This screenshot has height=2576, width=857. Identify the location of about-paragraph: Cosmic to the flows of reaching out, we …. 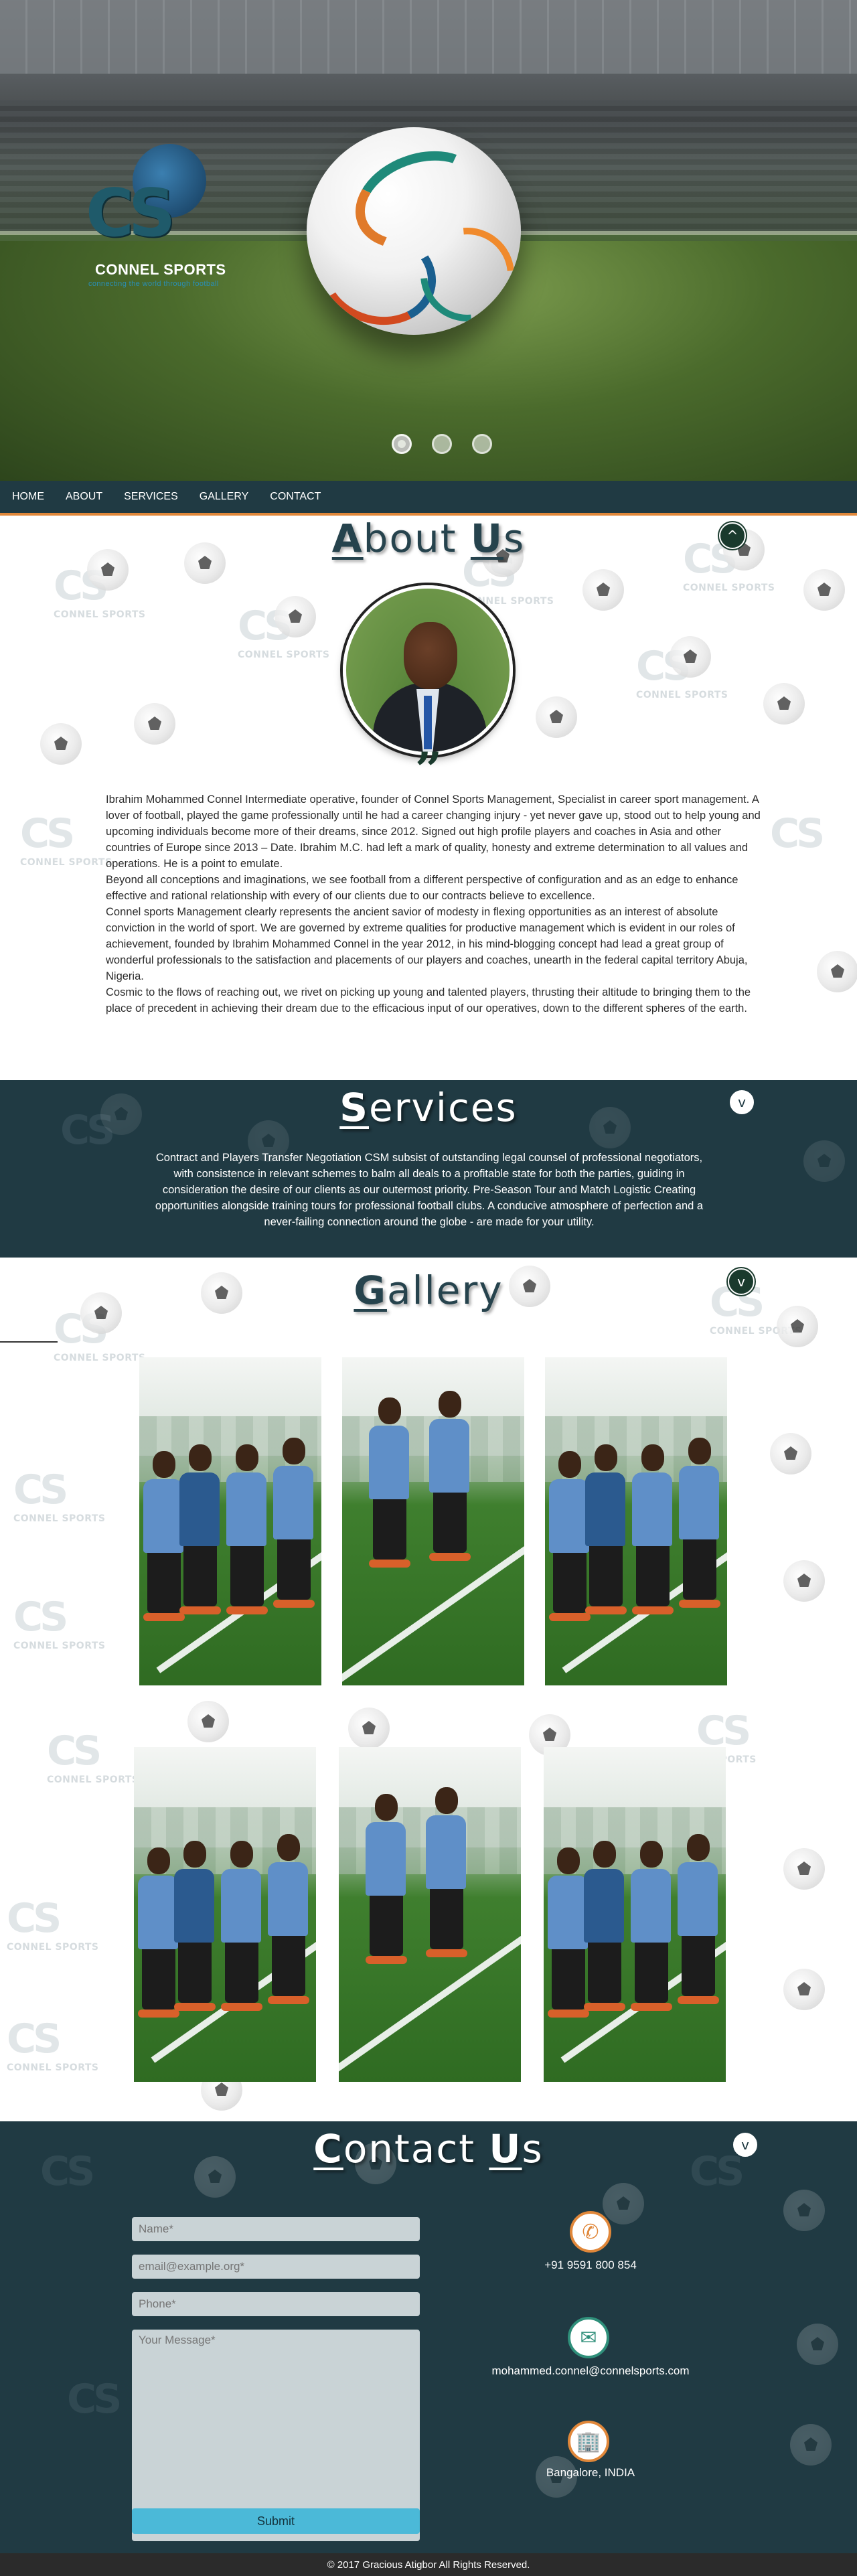
(428, 1000).